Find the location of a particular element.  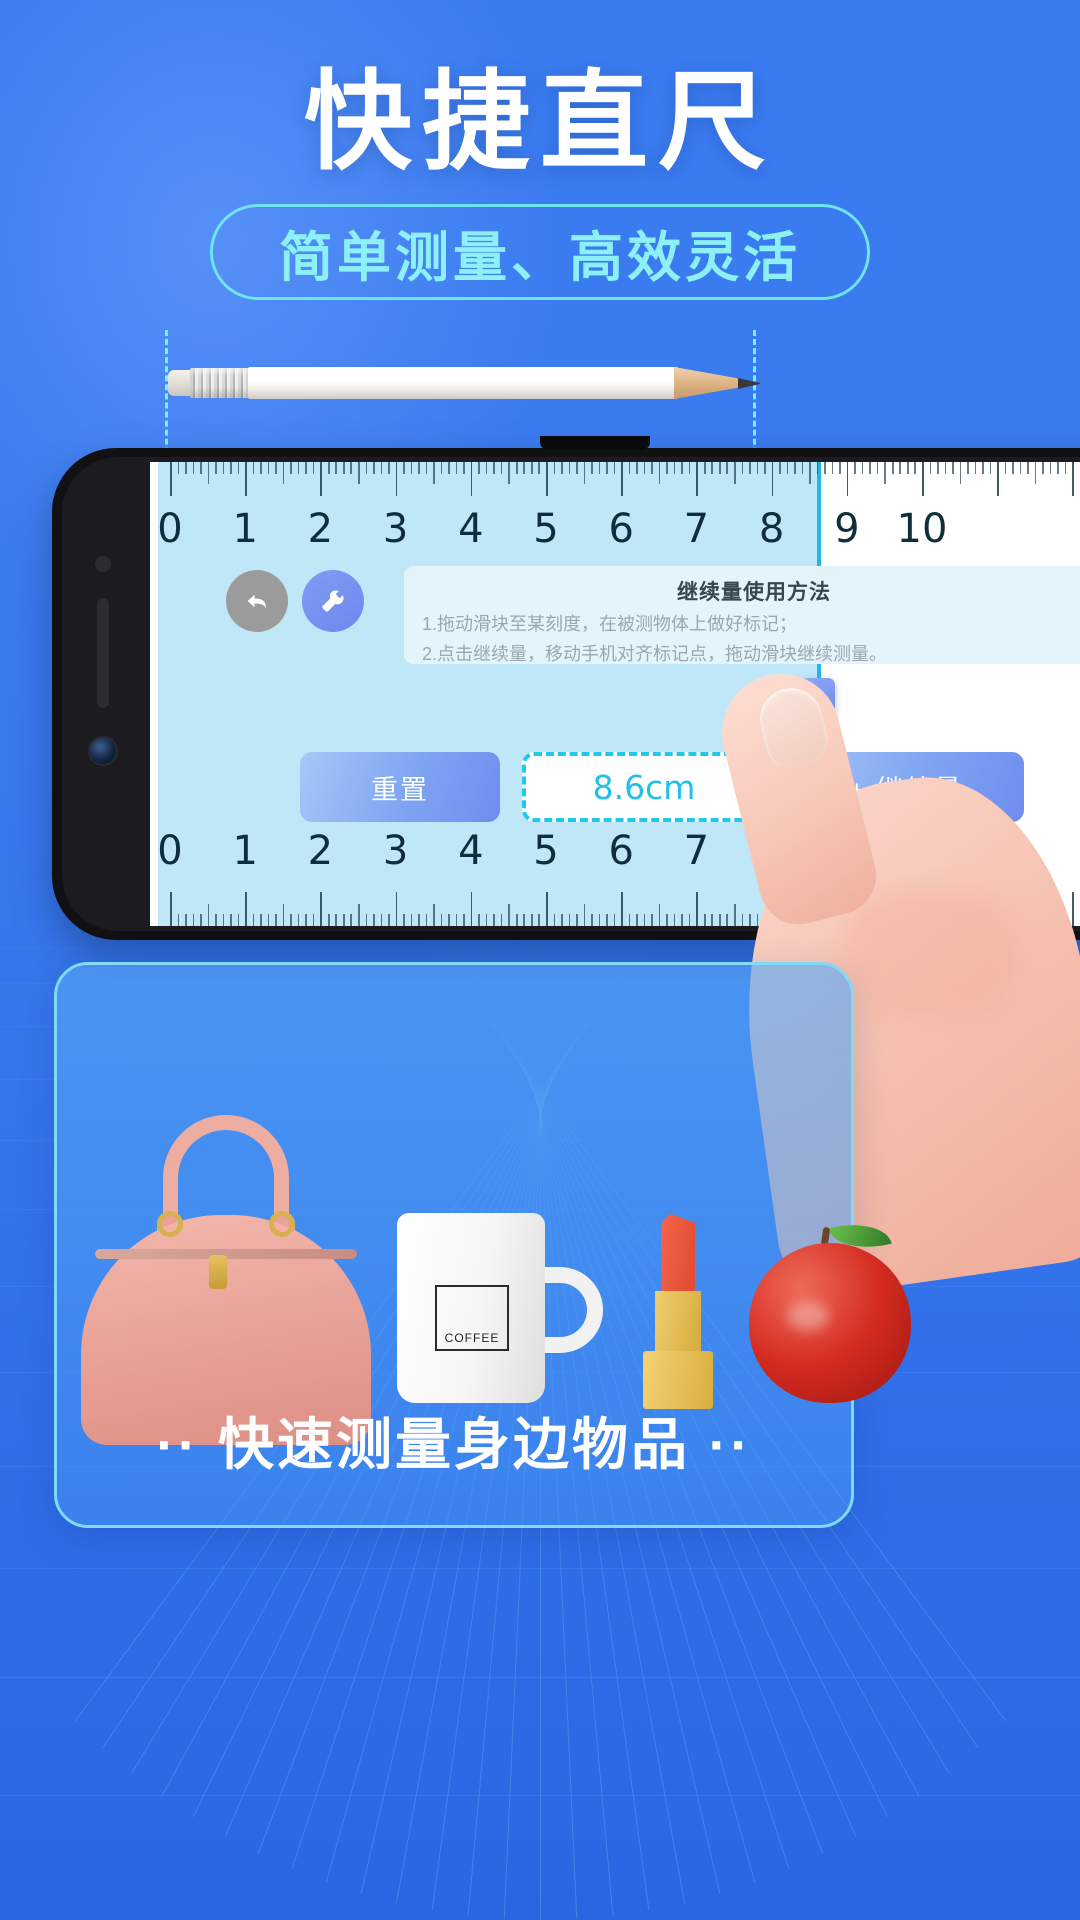

wrench-icon is located at coordinates (333, 601).